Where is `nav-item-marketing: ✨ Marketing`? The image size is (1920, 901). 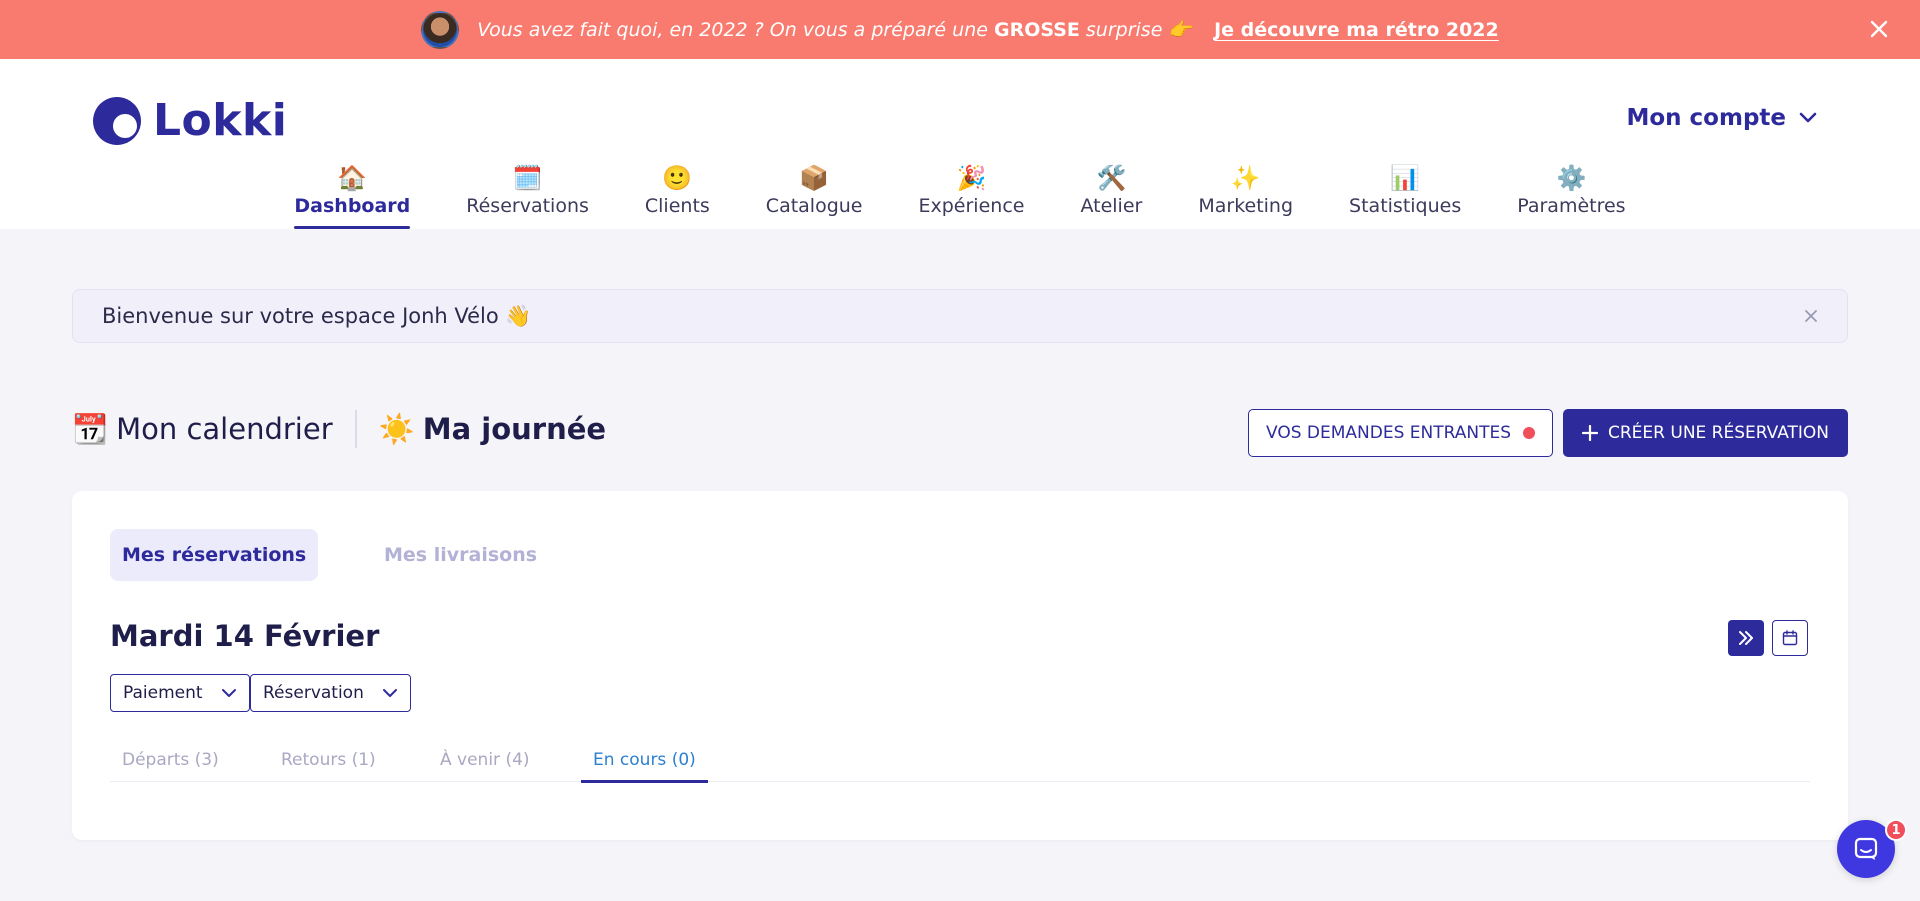 nav-item-marketing: ✨ Marketing is located at coordinates (1245, 196).